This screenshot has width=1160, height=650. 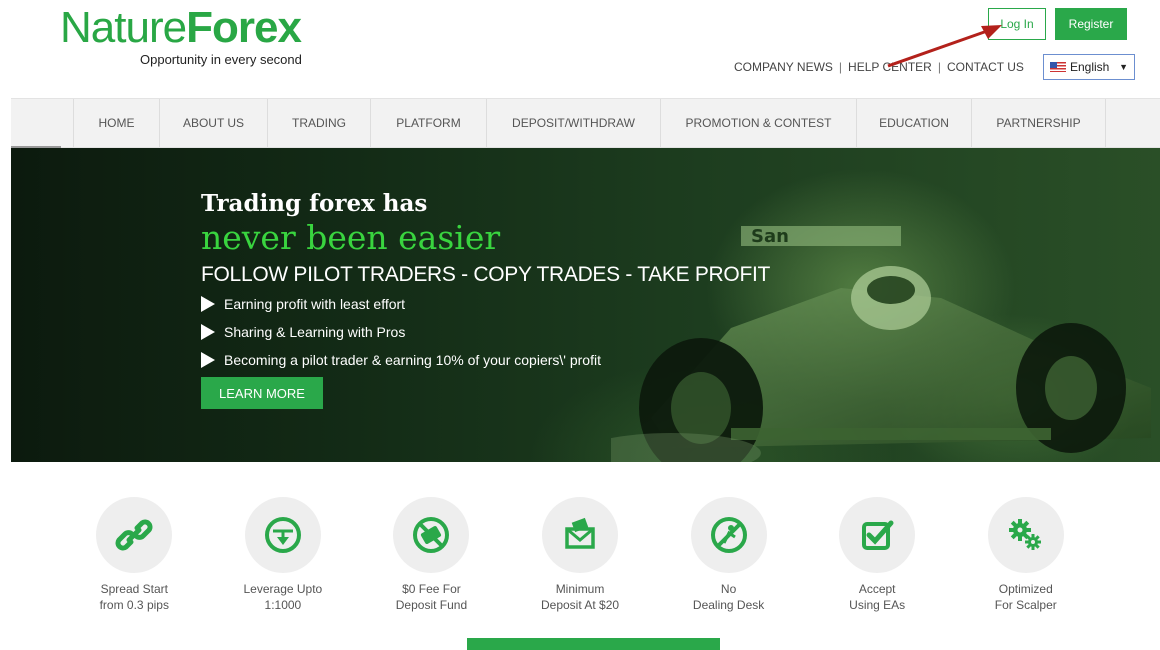 I want to click on feature-text-line2: Deposit At $20, so click(x=580, y=605).